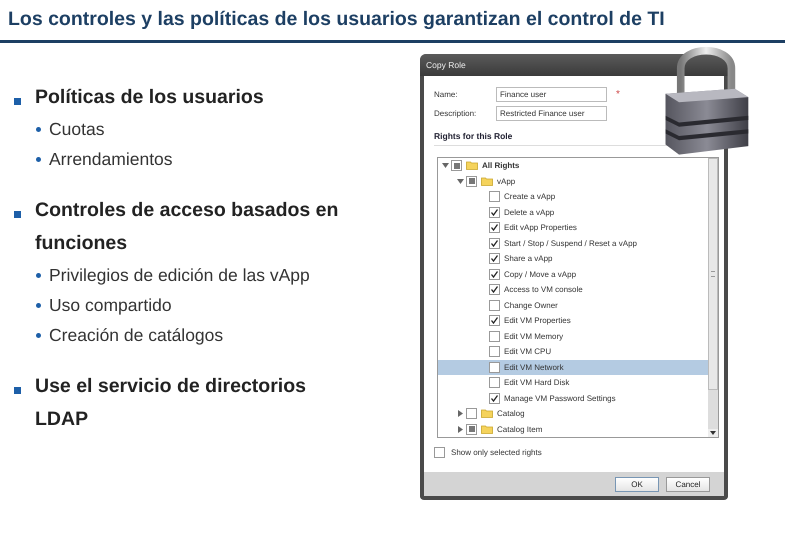 Image resolution: width=785 pixels, height=540 pixels. Describe the element at coordinates (136, 335) in the screenshot. I see `sub-bullet-text: Creación de catálogos` at that location.